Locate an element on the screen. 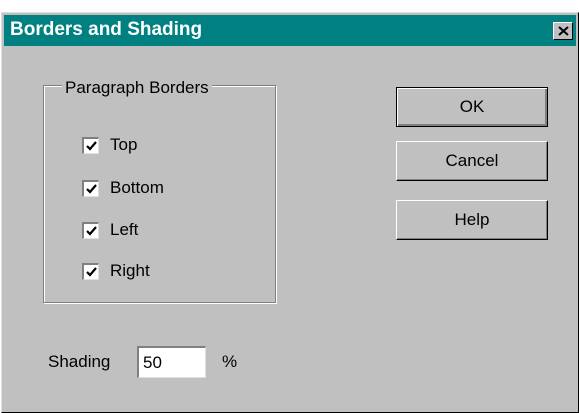  shading-percent-unit: % is located at coordinates (230, 361).